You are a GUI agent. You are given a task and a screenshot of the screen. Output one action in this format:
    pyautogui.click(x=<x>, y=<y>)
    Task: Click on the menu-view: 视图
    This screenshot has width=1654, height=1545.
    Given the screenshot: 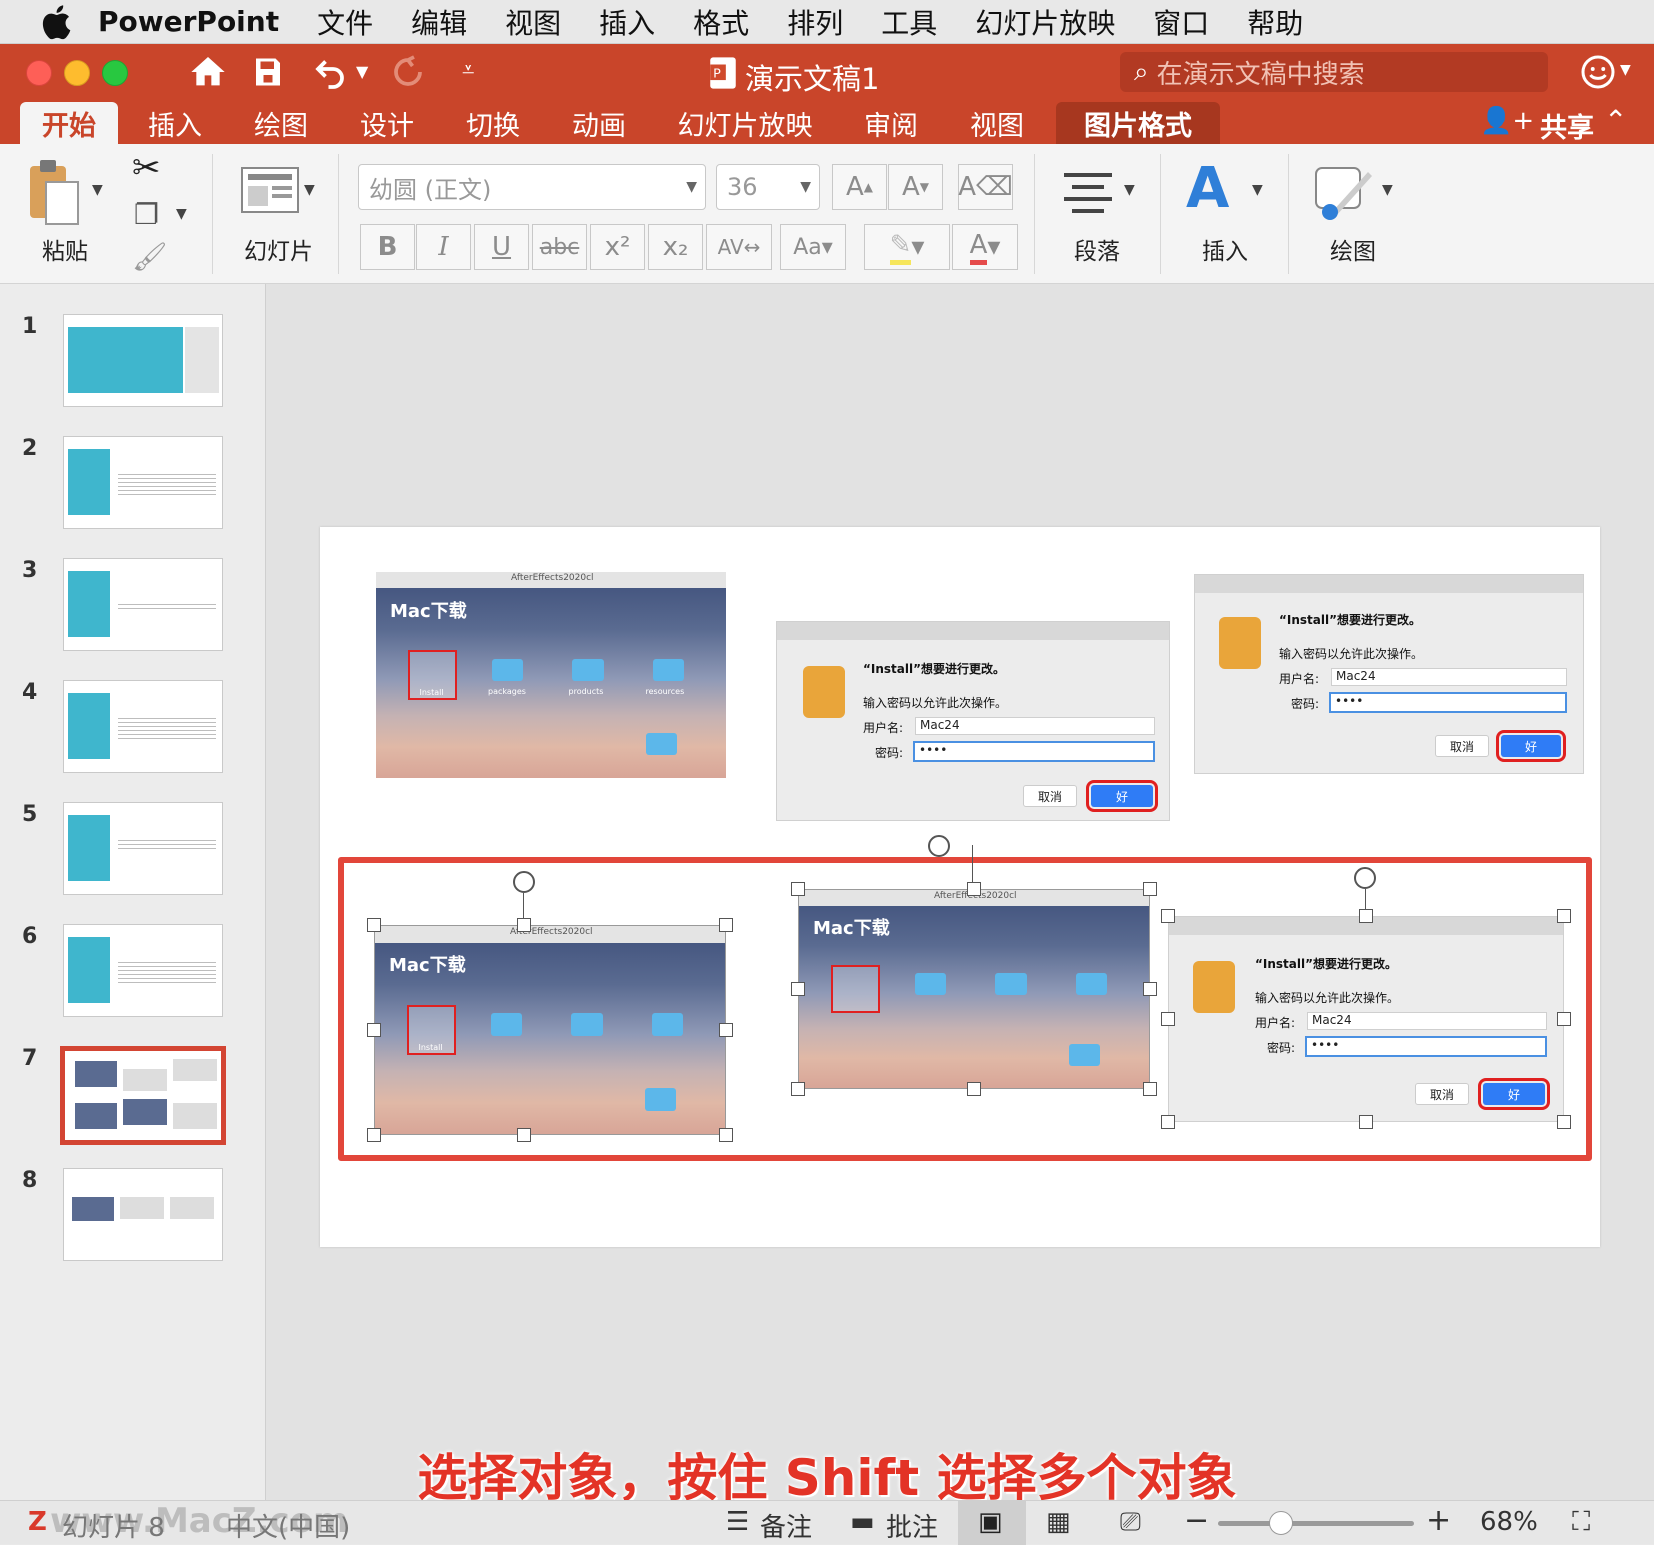 What is the action you would take?
    pyautogui.click(x=533, y=22)
    